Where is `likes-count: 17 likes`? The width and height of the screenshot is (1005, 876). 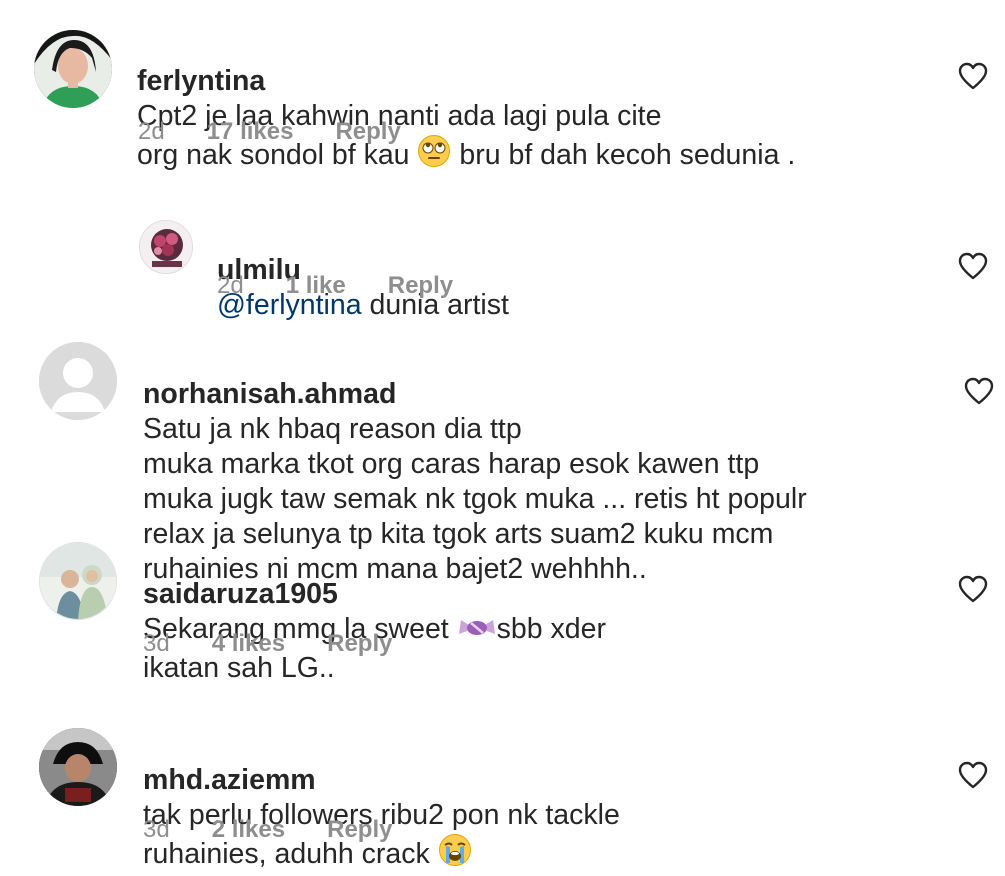
likes-count: 17 likes is located at coordinates (250, 132).